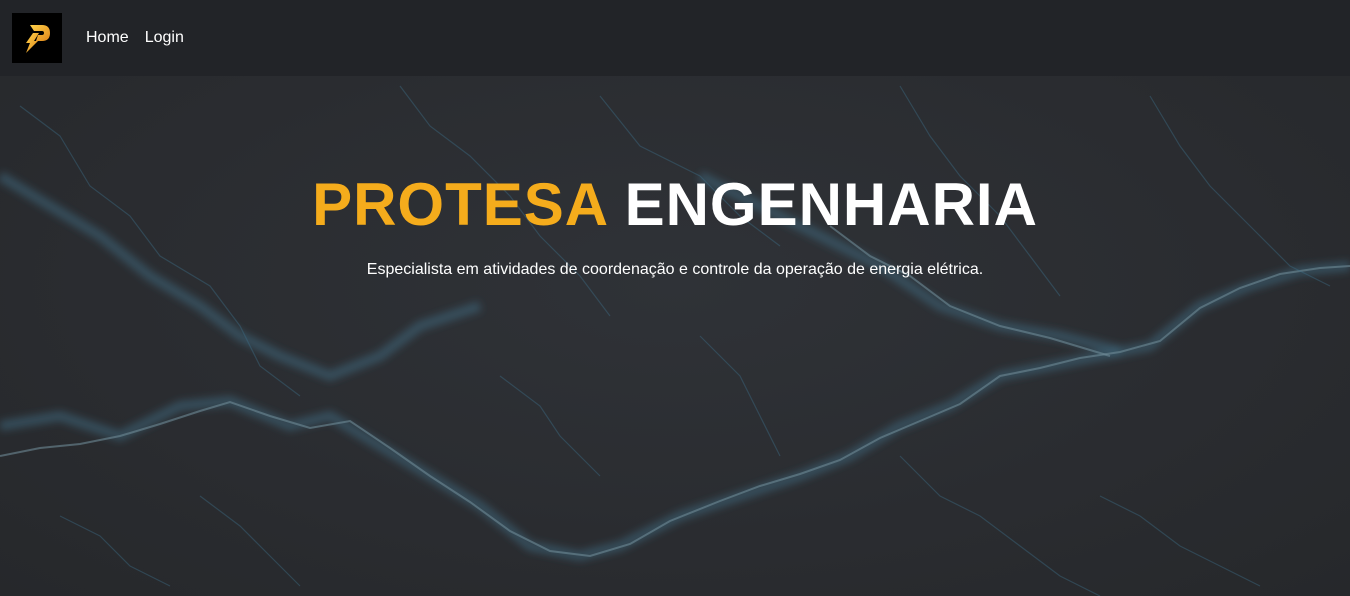 The image size is (1350, 596). Describe the element at coordinates (164, 38) in the screenshot. I see `nav-link-login: Login` at that location.